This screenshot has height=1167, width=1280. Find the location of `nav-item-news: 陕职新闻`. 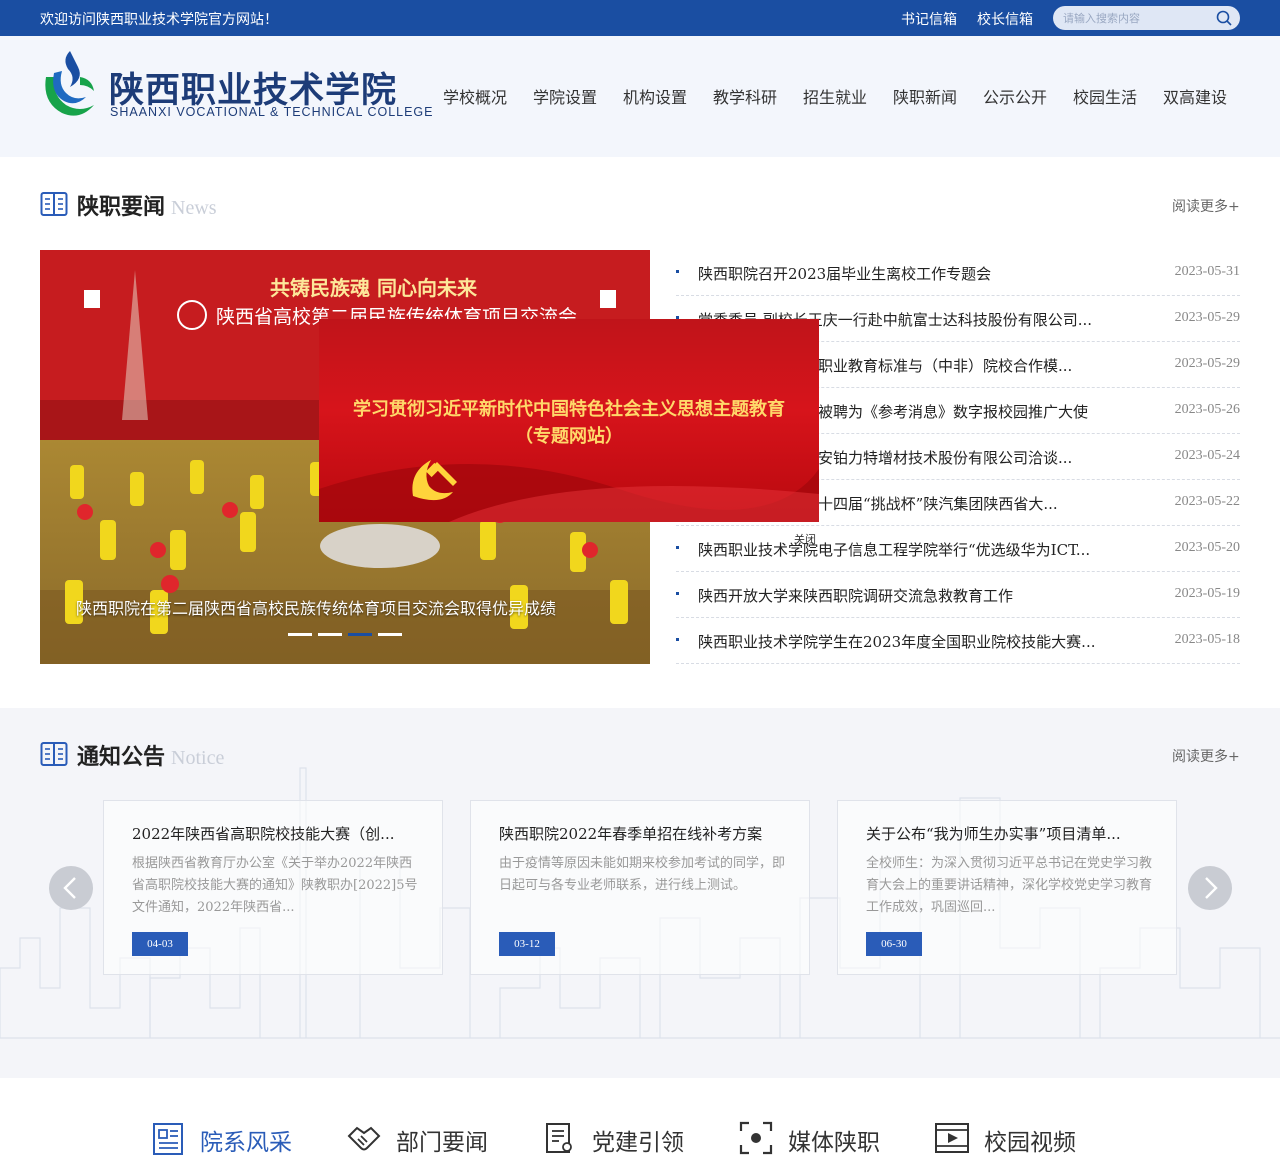

nav-item-news: 陕职新闻 is located at coordinates (925, 96).